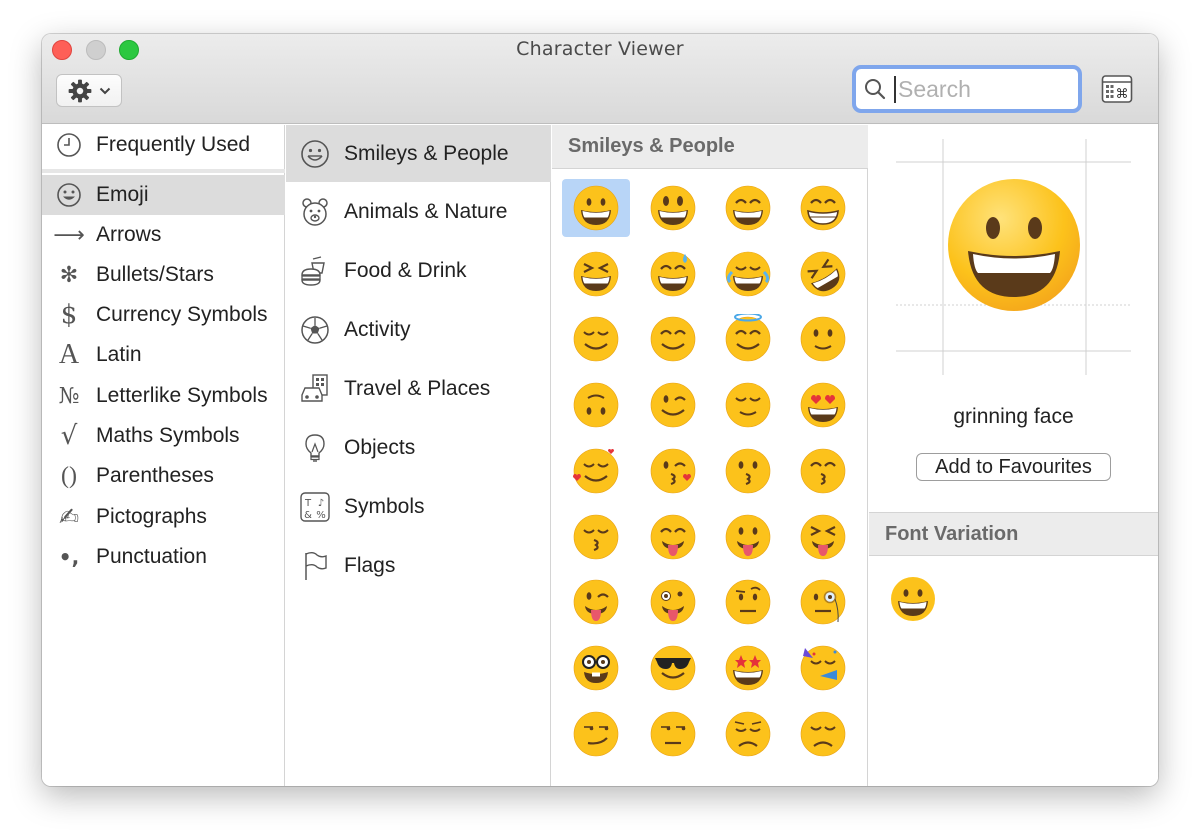 The image size is (1200, 836). I want to click on emoji-cell-zany-face, so click(673, 602).